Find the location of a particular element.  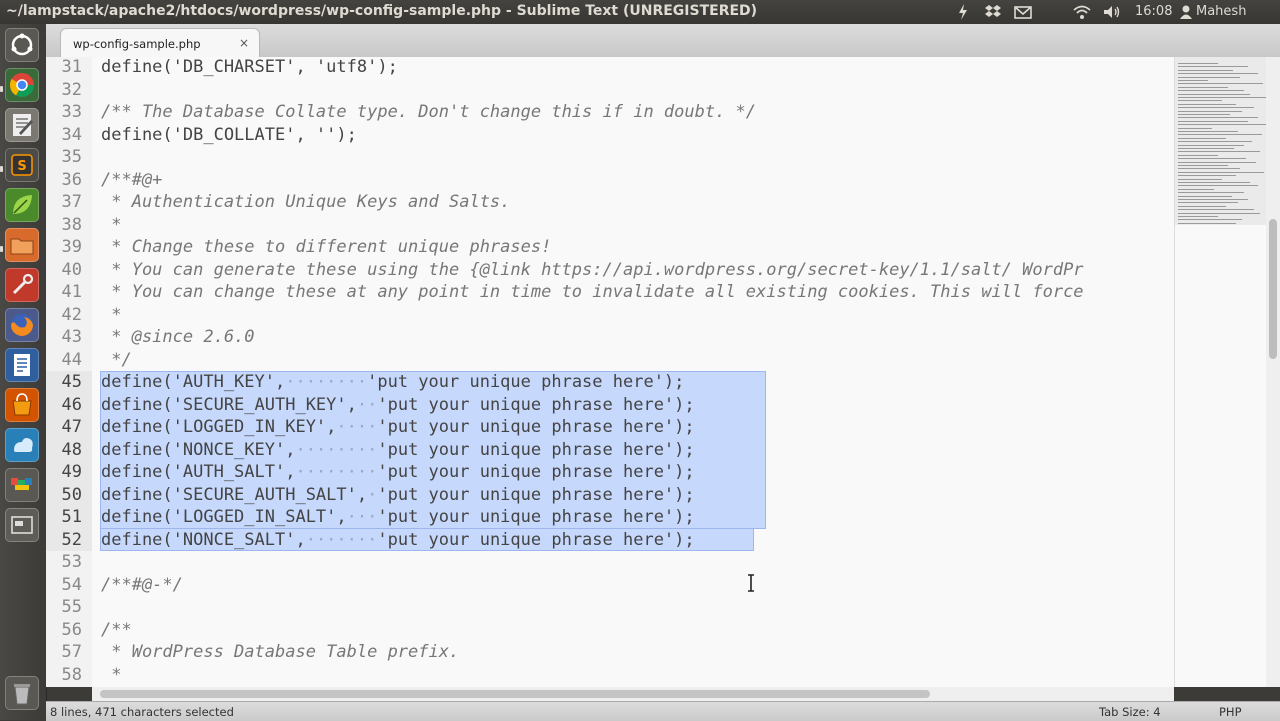

horizontal-scrollbar is located at coordinates (633, 694).